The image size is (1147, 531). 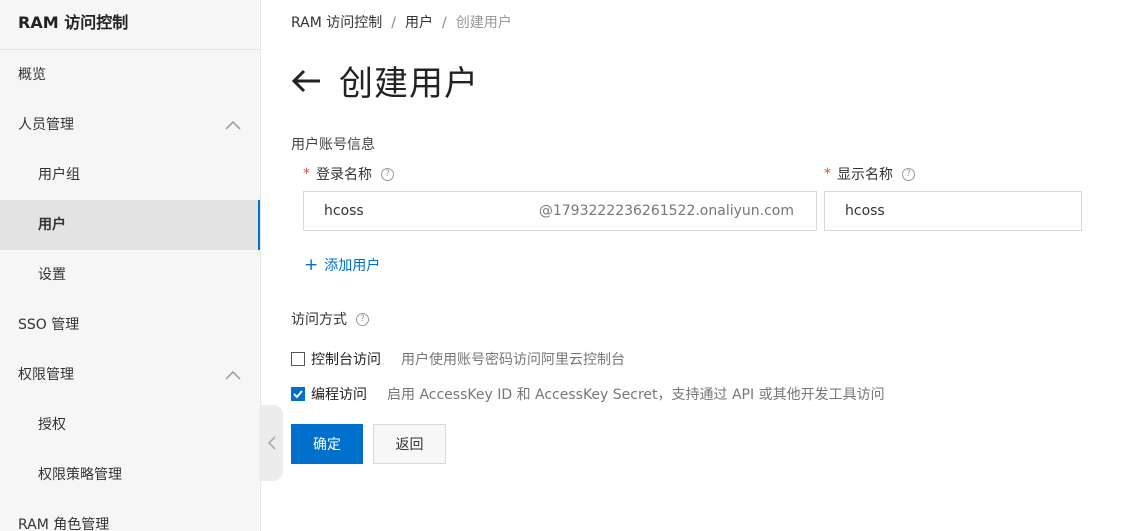 What do you see at coordinates (409, 84) in the screenshot?
I see `page-title: 创建用户` at bounding box center [409, 84].